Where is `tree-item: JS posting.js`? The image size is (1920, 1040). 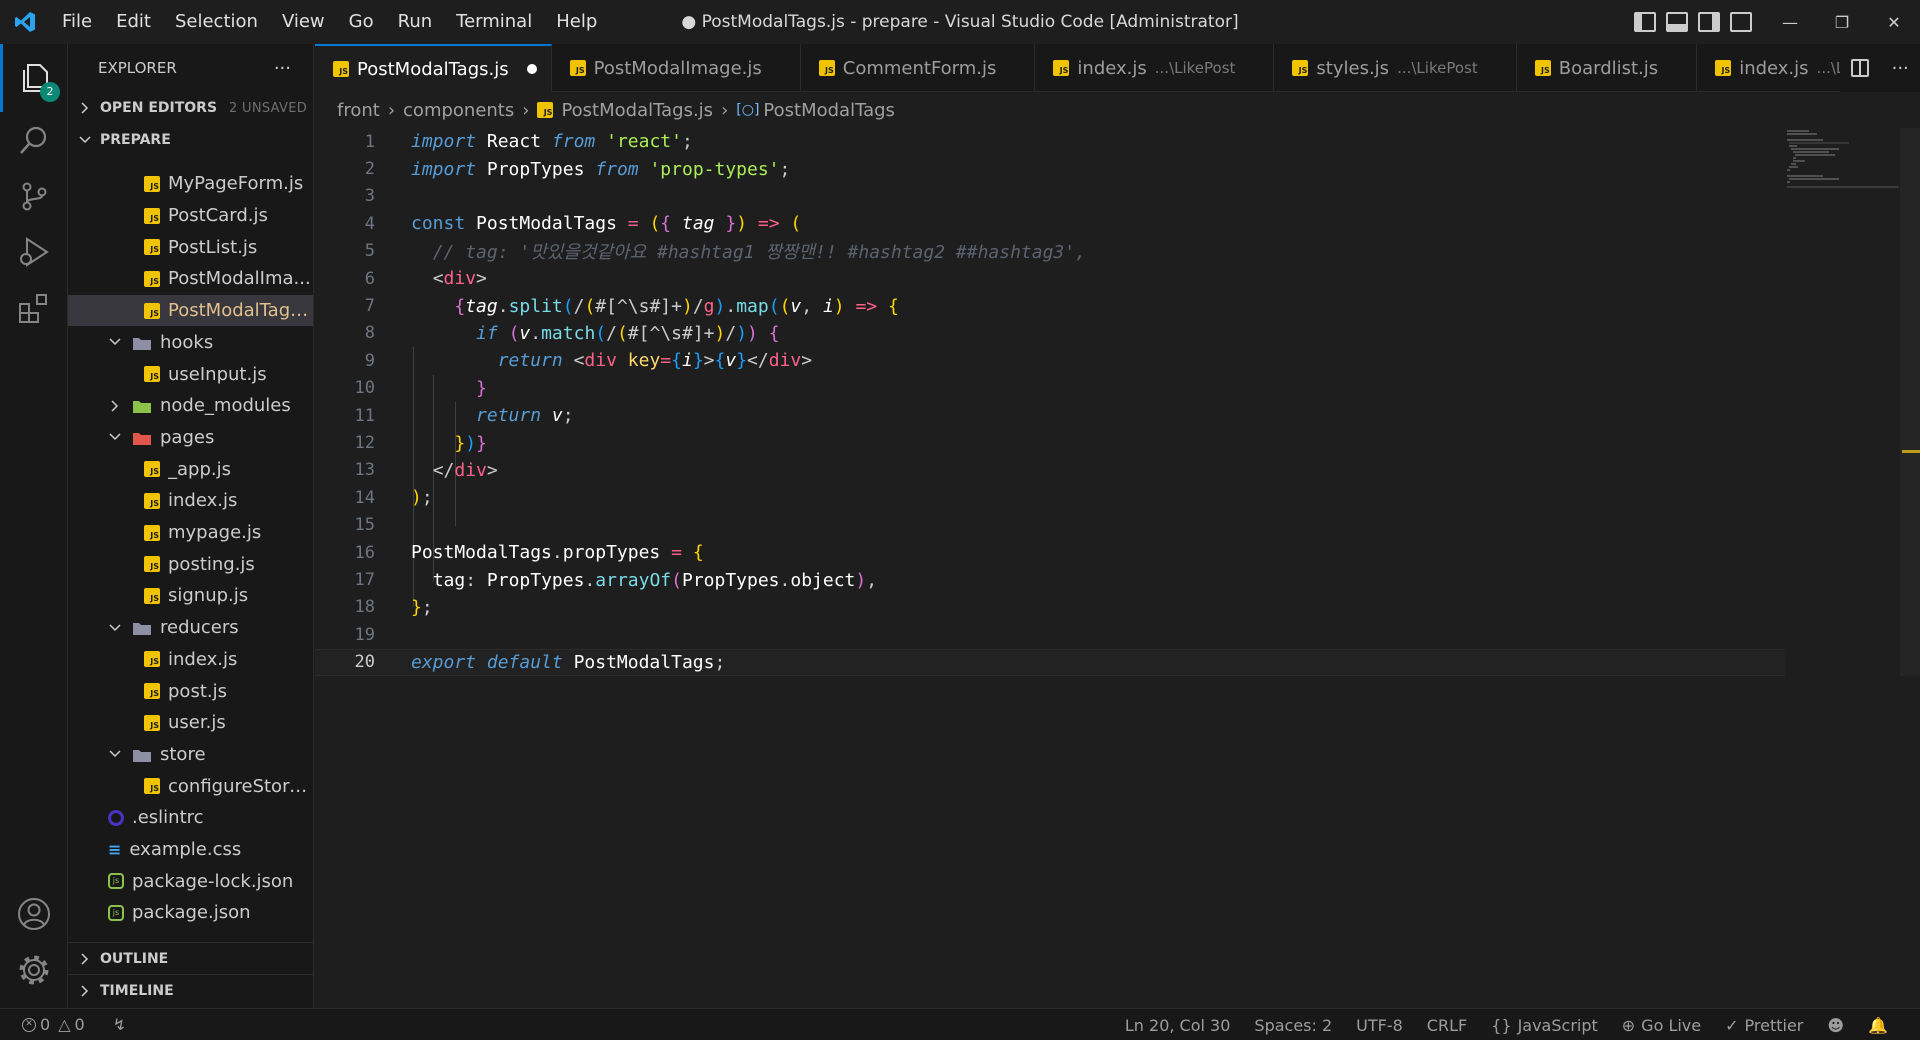
tree-item: JS posting.js is located at coordinates (190, 564).